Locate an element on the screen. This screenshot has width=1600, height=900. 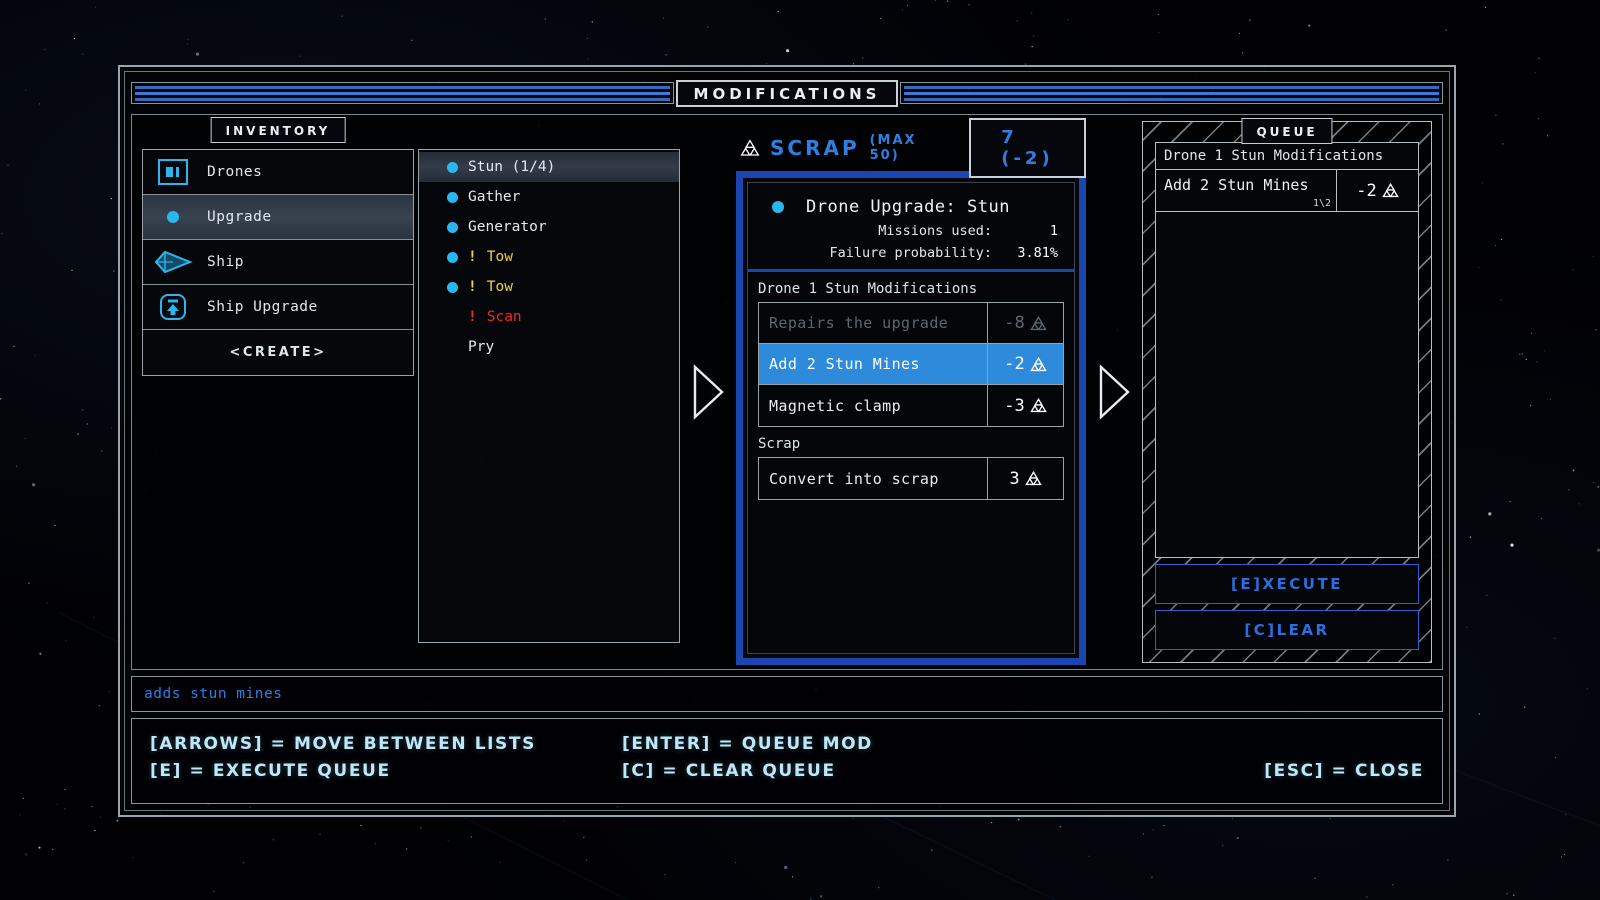
stat-key: Missions used: is located at coordinates (935, 231).